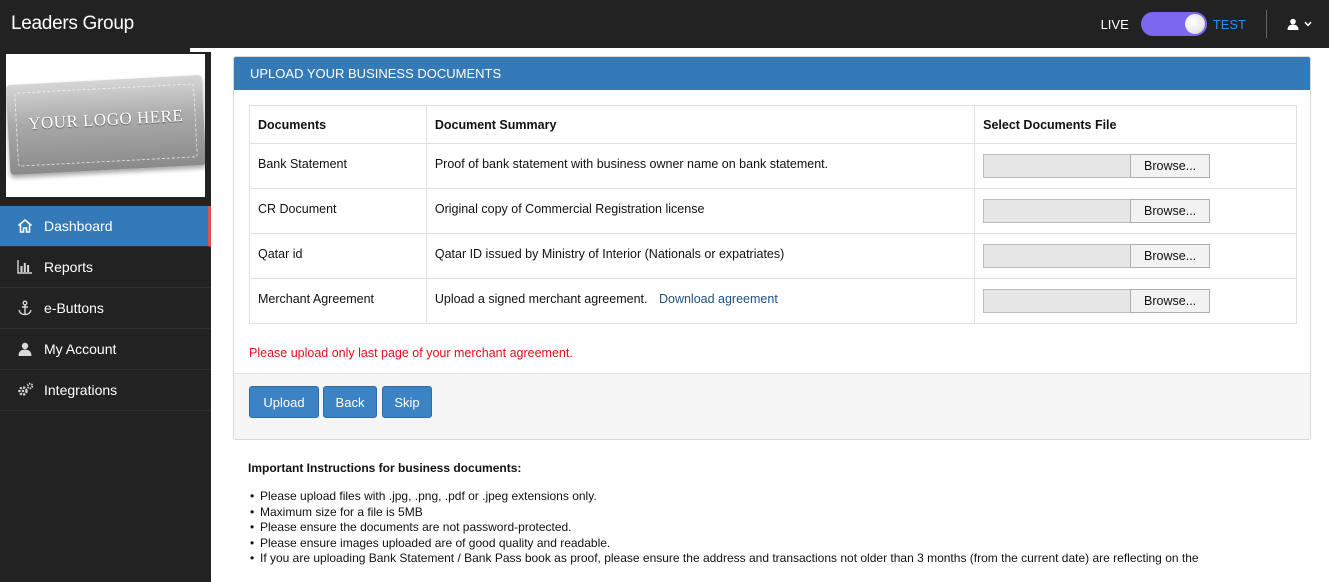 The width and height of the screenshot is (1329, 582). What do you see at coordinates (105, 267) in the screenshot?
I see `sidebar-item-reports: Reports` at bounding box center [105, 267].